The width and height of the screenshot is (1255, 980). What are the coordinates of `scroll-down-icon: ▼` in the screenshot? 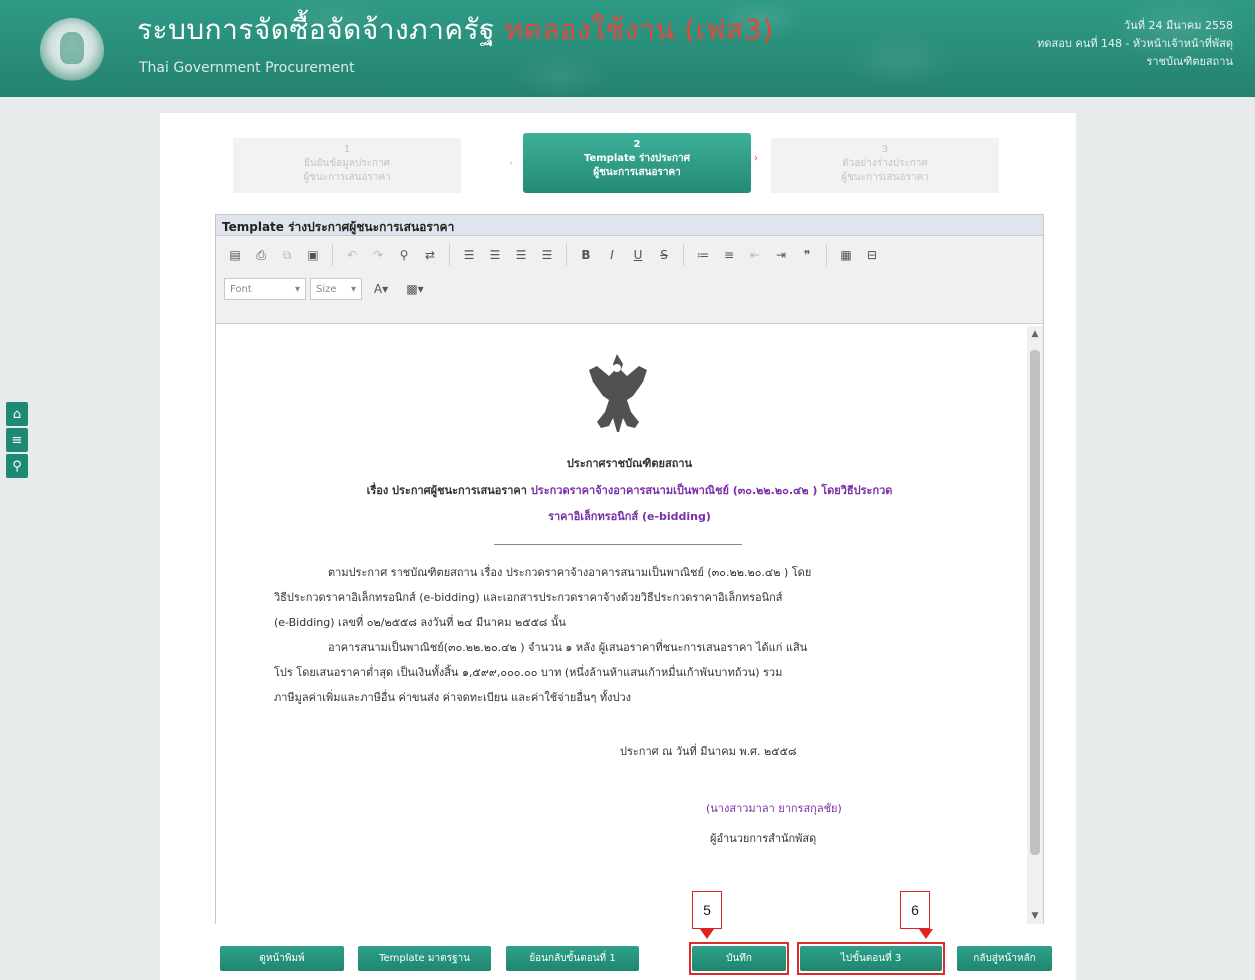 It's located at (1035, 916).